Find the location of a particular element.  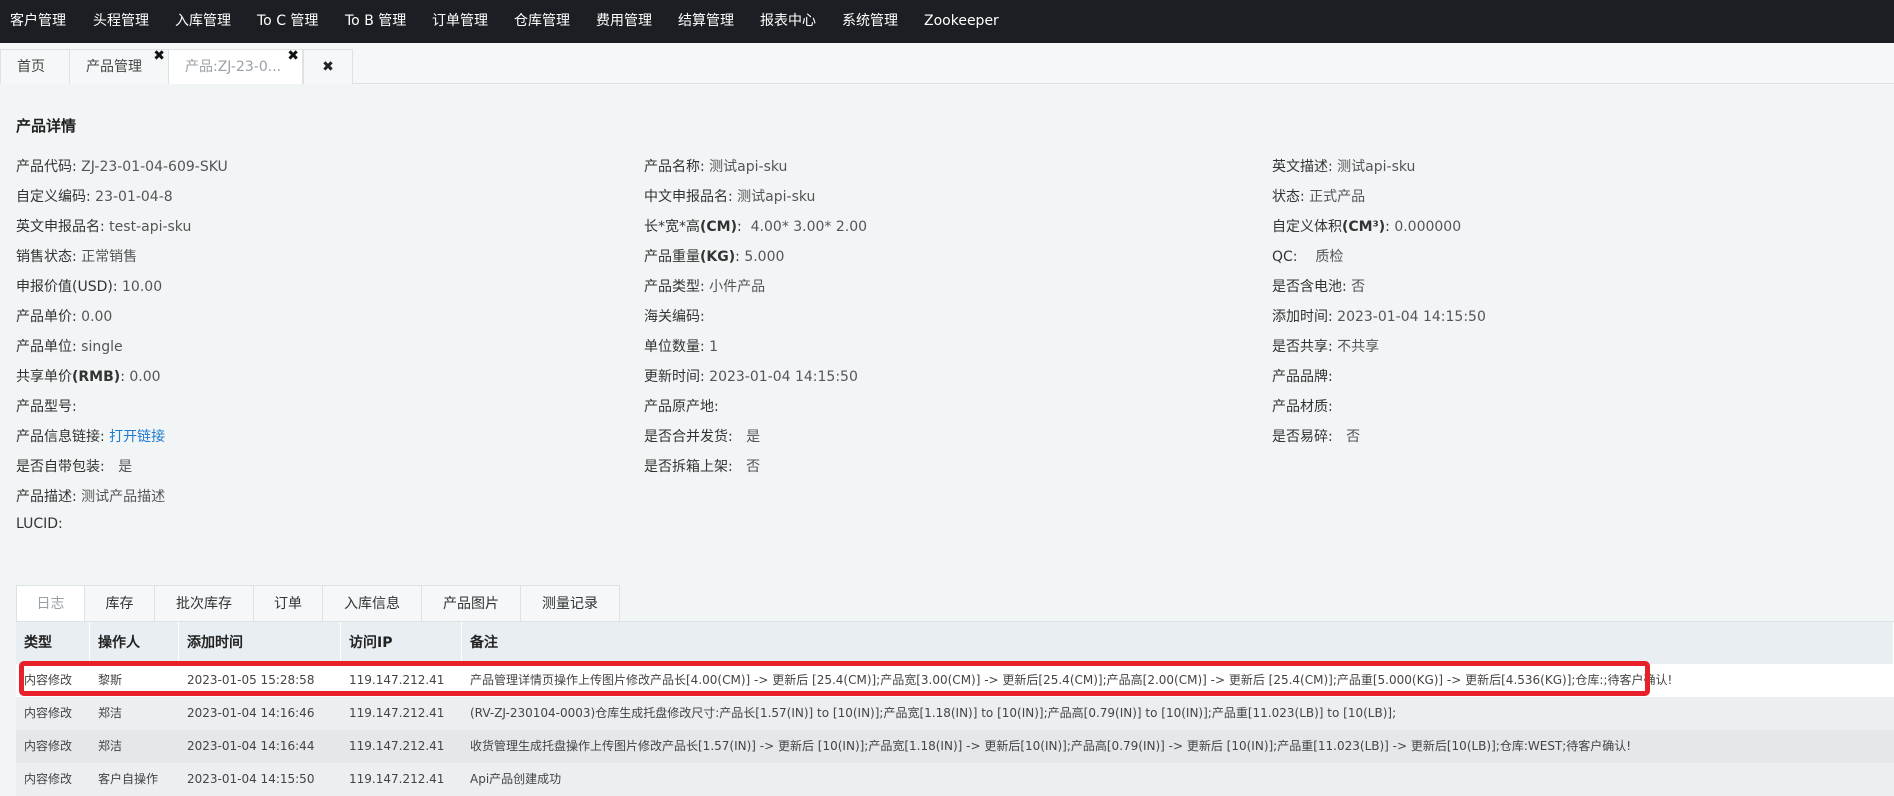

tab-product-detail: 产品:ZJ-23-0... ✖ is located at coordinates (235, 67).